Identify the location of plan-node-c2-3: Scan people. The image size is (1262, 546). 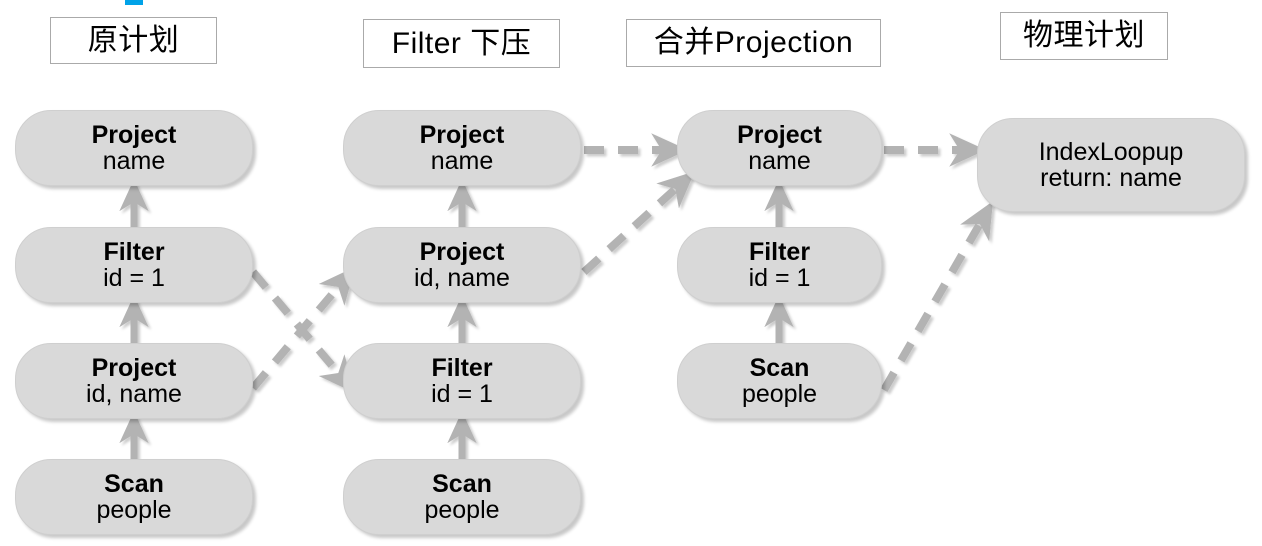
(462, 497).